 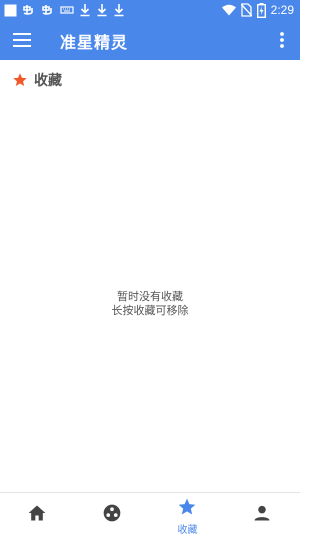 What do you see at coordinates (228, 10) in the screenshot?
I see `wifi-icon` at bounding box center [228, 10].